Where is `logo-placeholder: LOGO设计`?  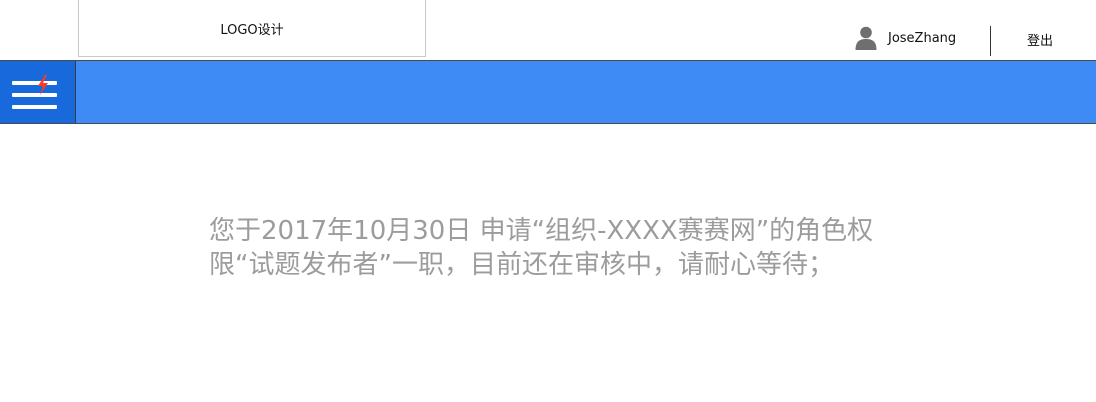
logo-placeholder: LOGO设计 is located at coordinates (252, 28).